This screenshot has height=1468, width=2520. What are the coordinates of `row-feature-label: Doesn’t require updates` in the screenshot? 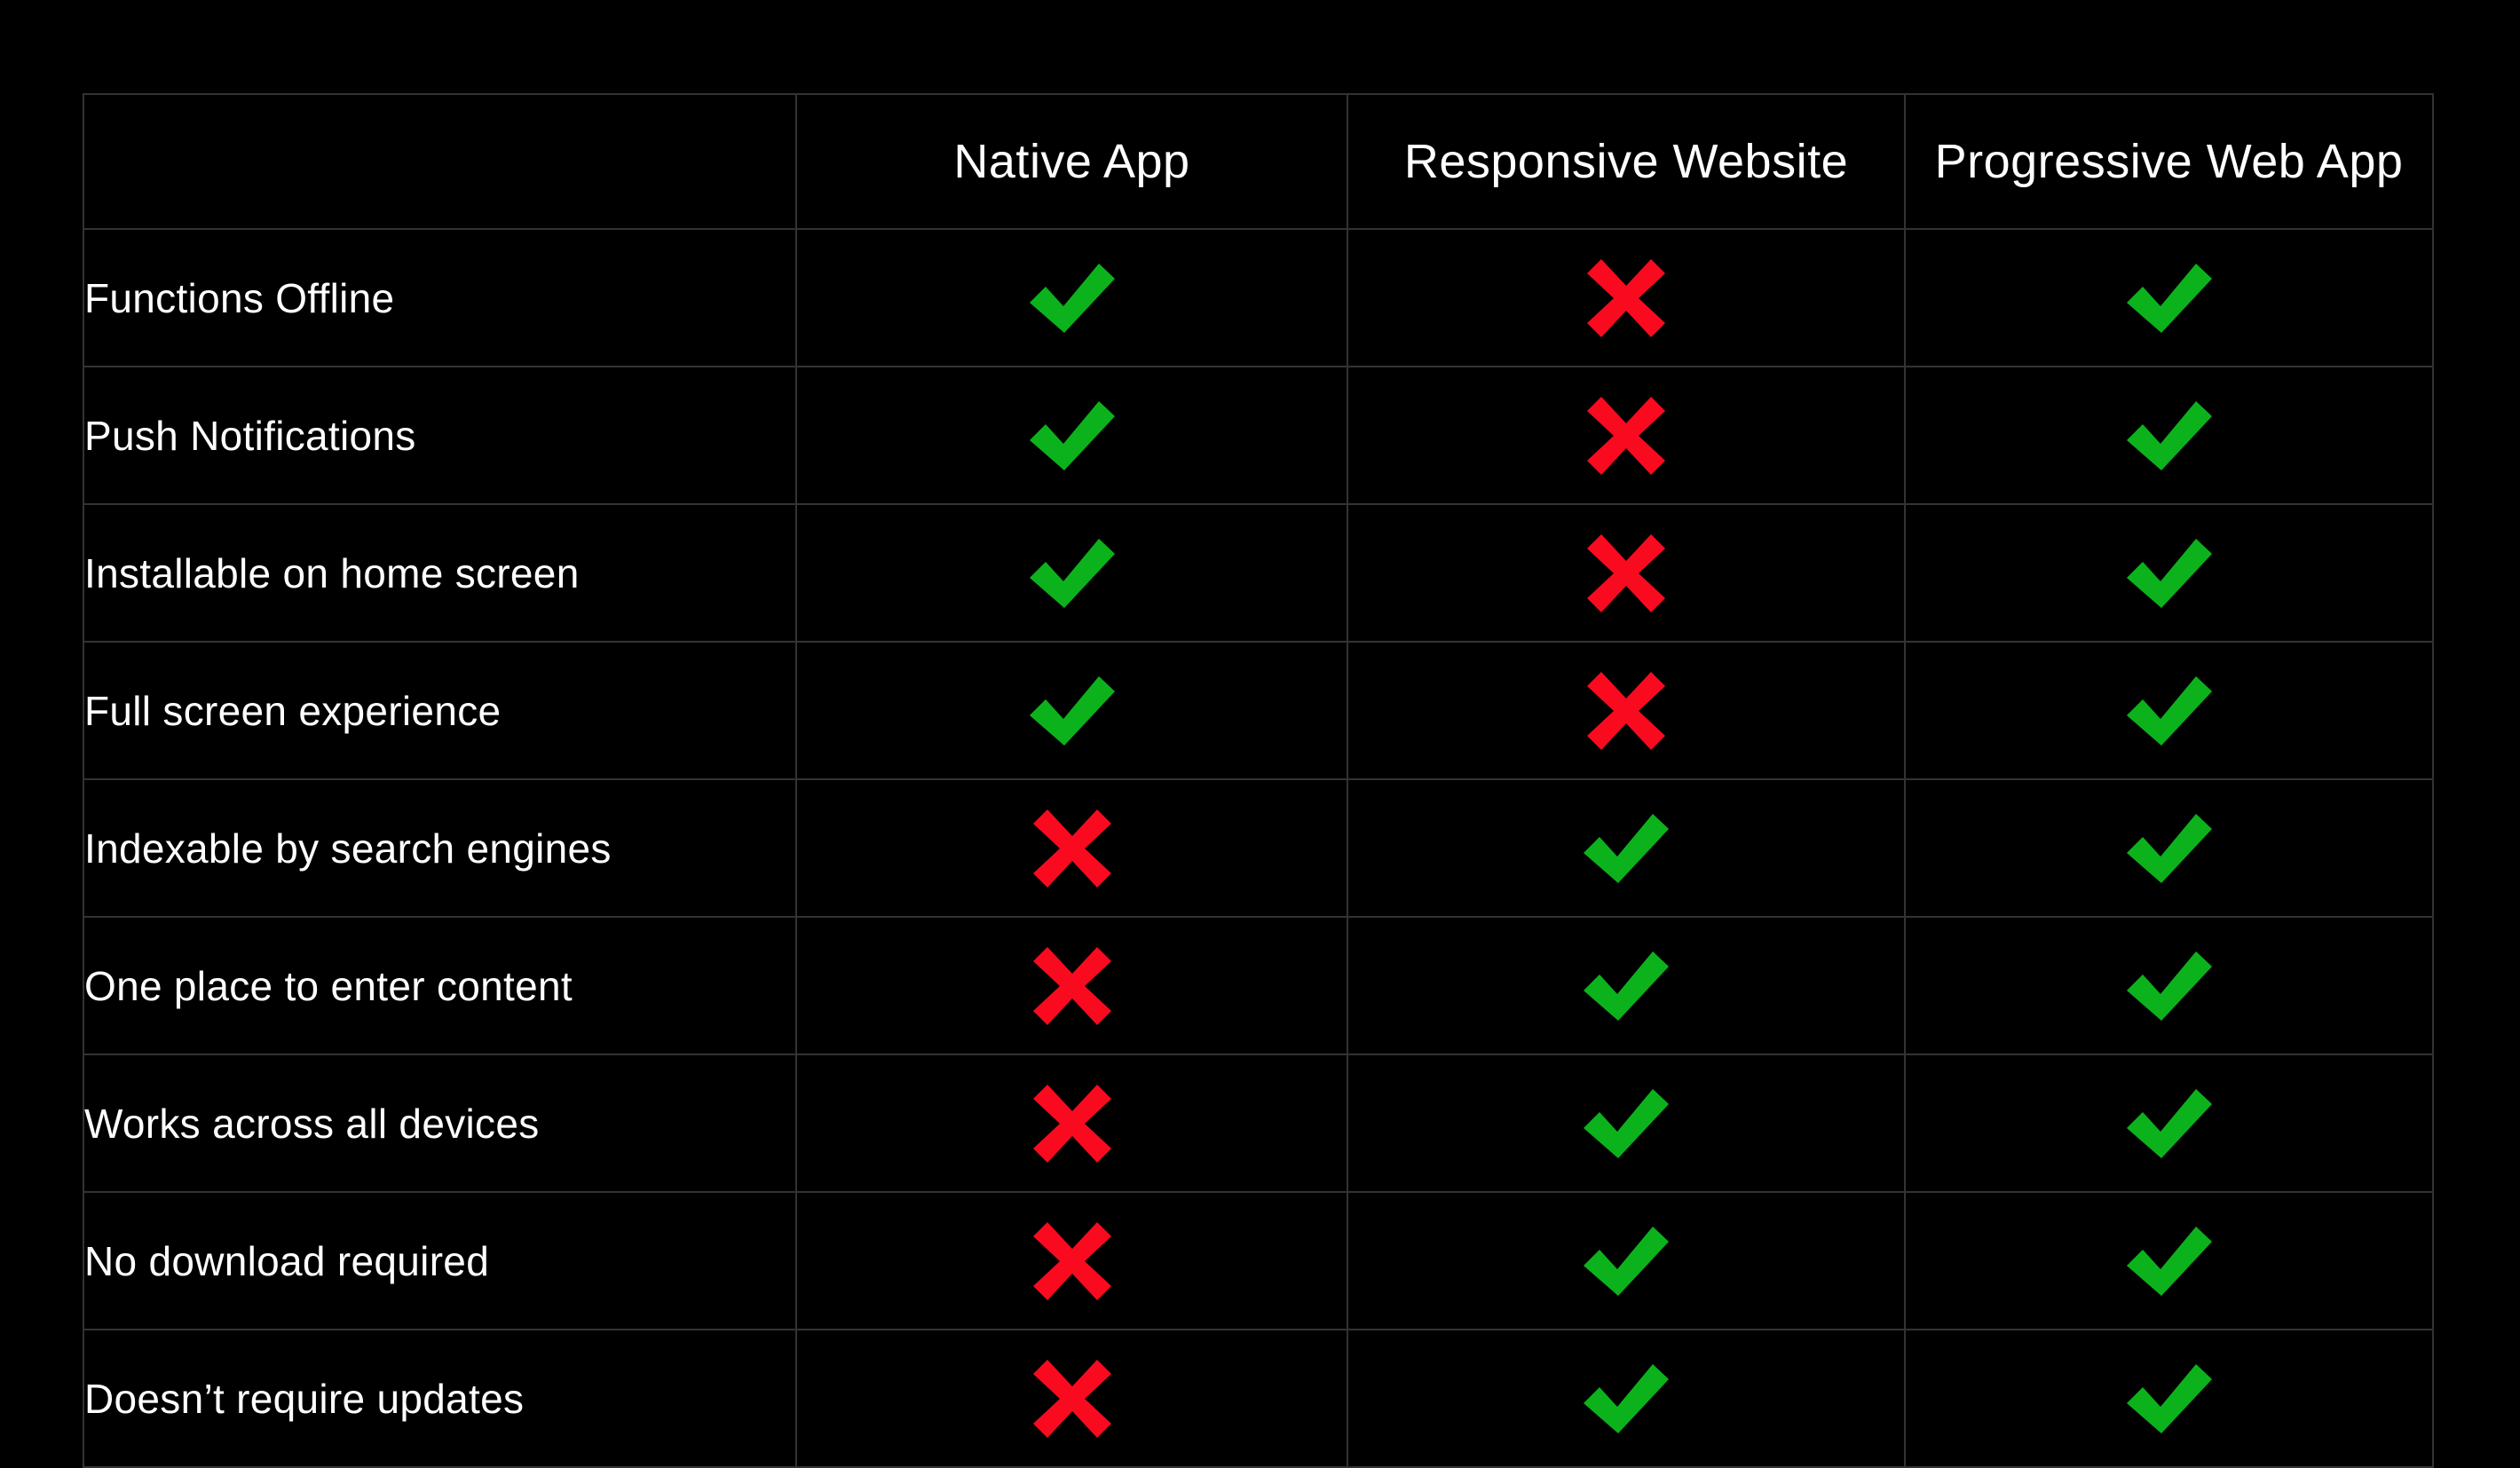 It's located at (440, 1398).